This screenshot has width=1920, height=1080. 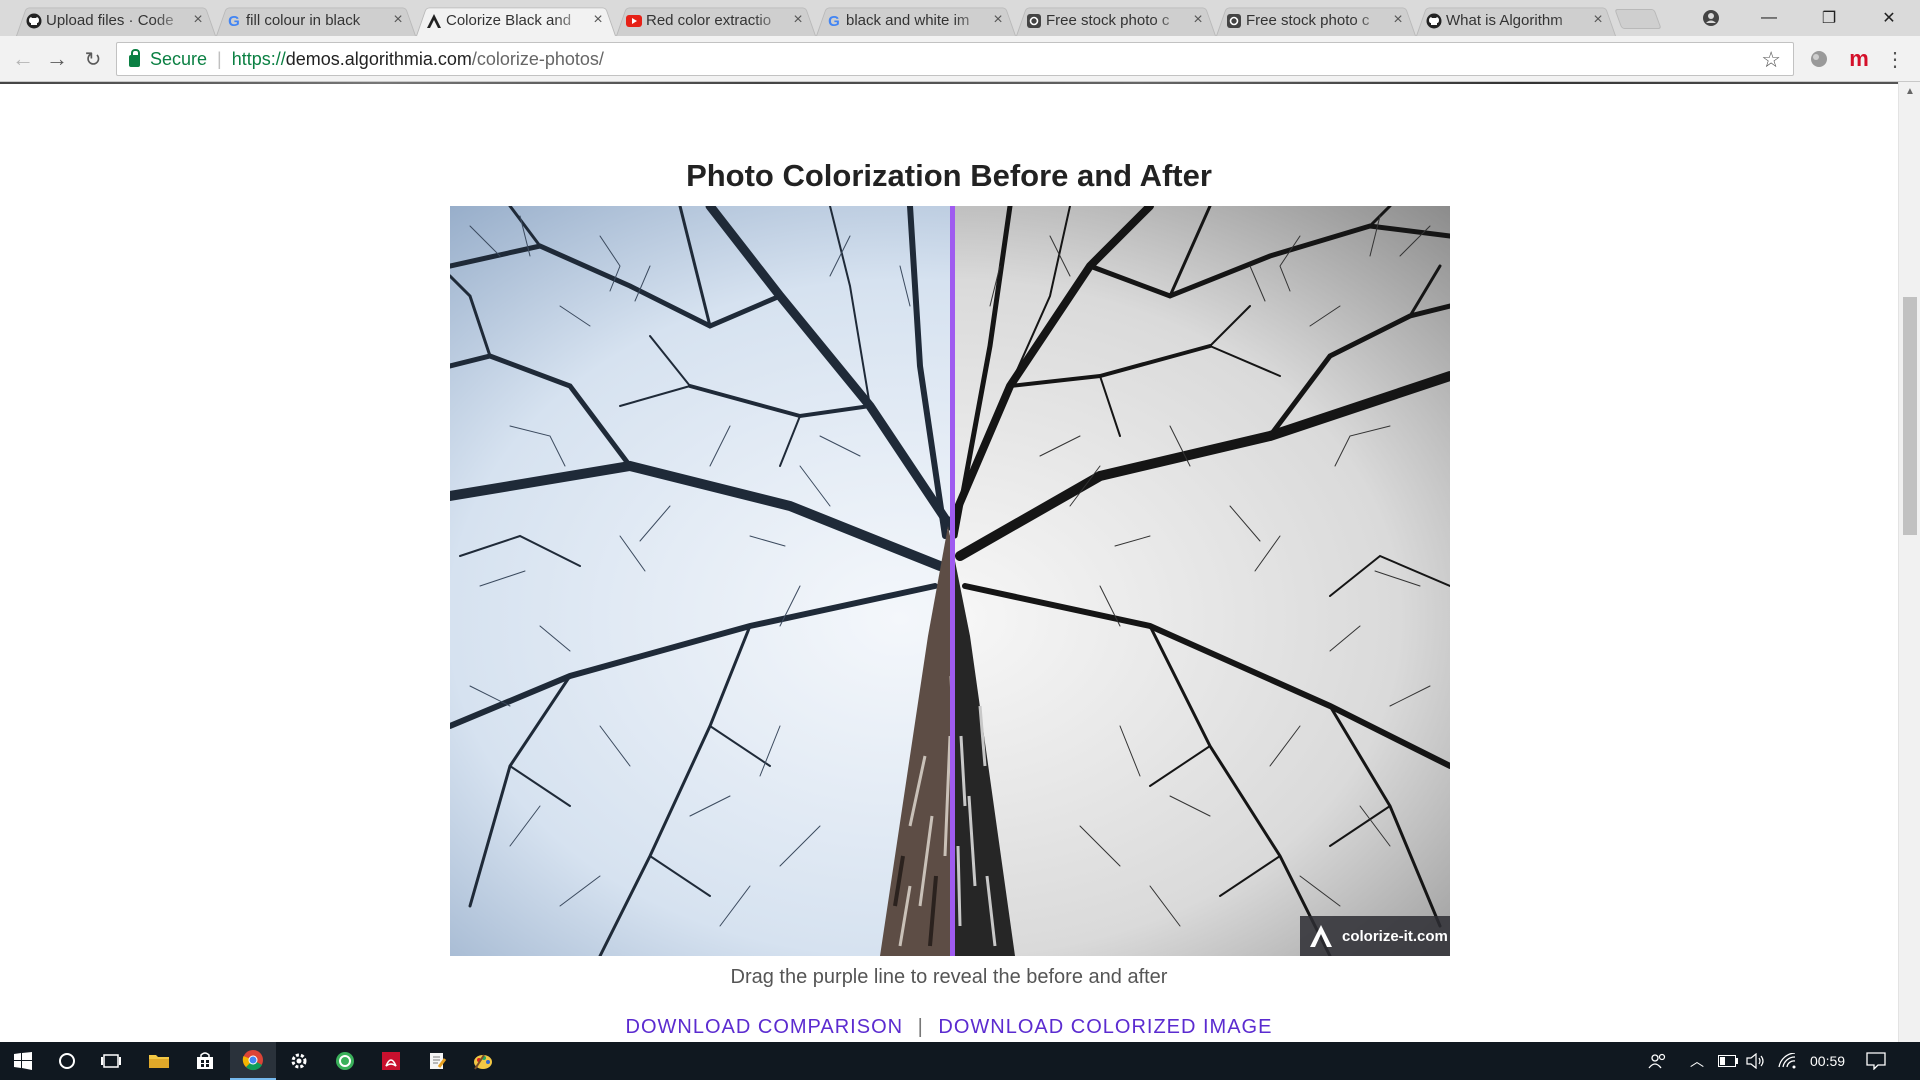 I want to click on paint-icon, so click(x=483, y=1061).